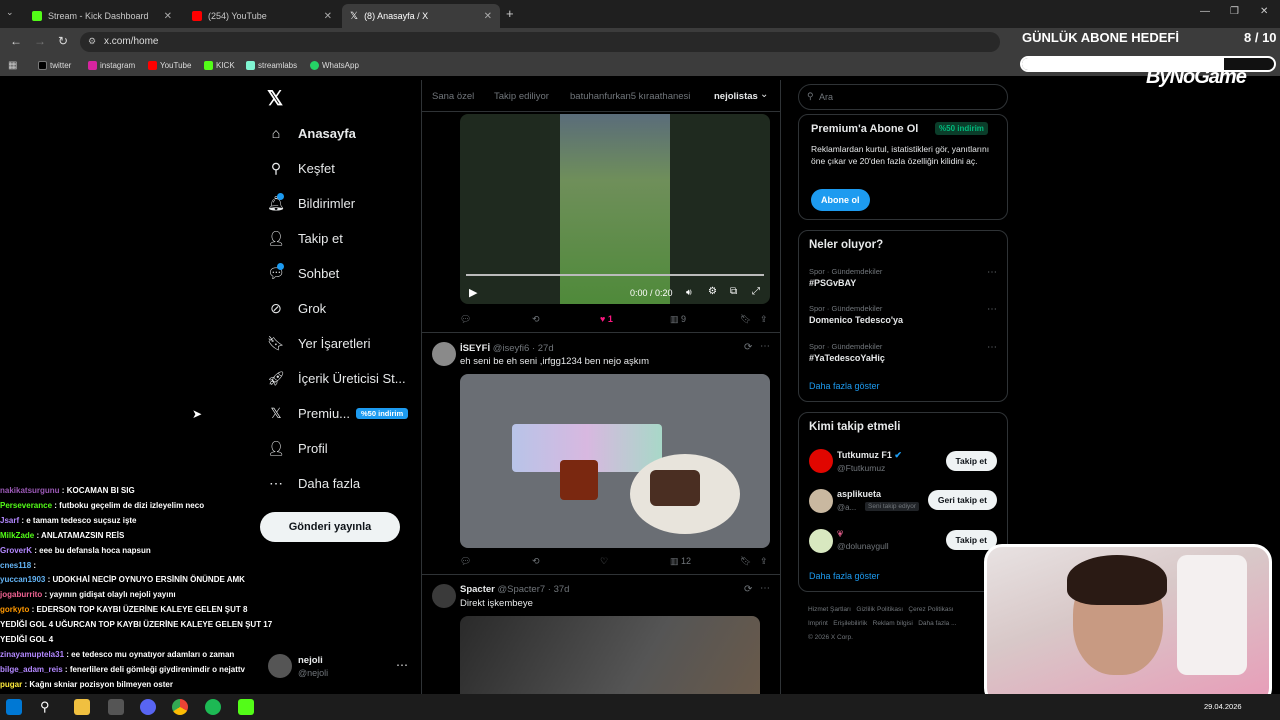 The image size is (1280, 720). What do you see at coordinates (962, 500) in the screenshot?
I see `follow-back-button: Geri takip et` at bounding box center [962, 500].